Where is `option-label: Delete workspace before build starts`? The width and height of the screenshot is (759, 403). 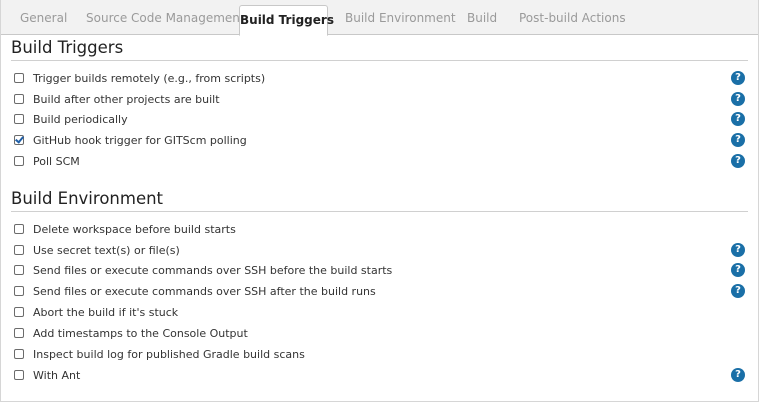
option-label: Delete workspace before build starts is located at coordinates (134, 229).